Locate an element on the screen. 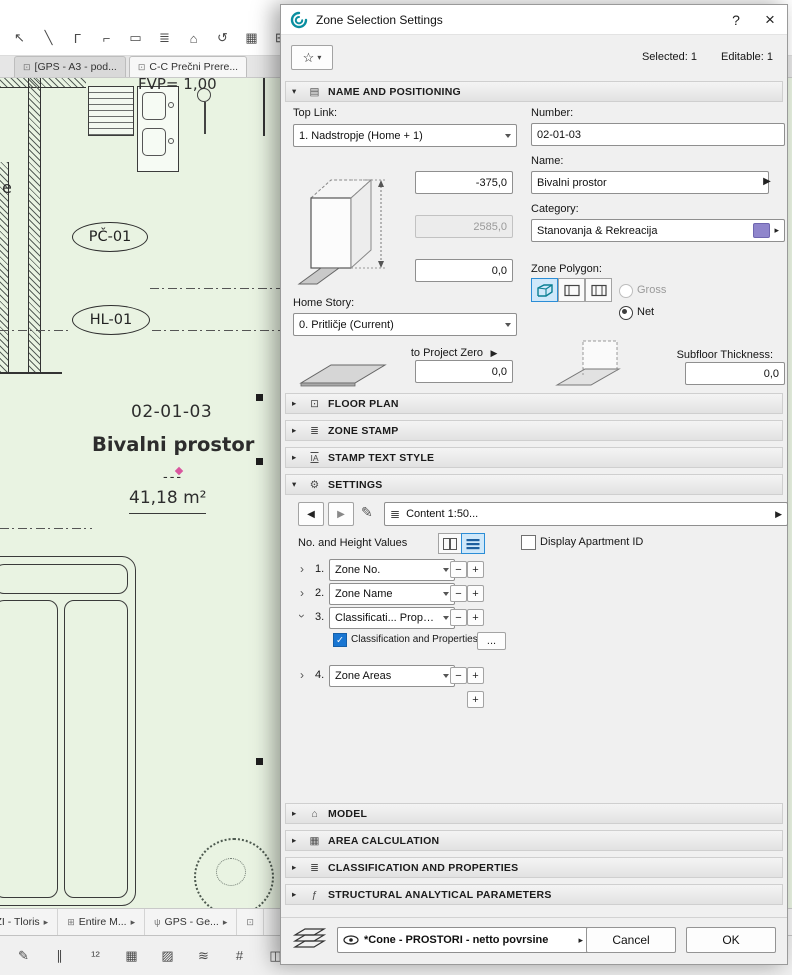  layers-tool-icon: ≣ is located at coordinates (164, 38).